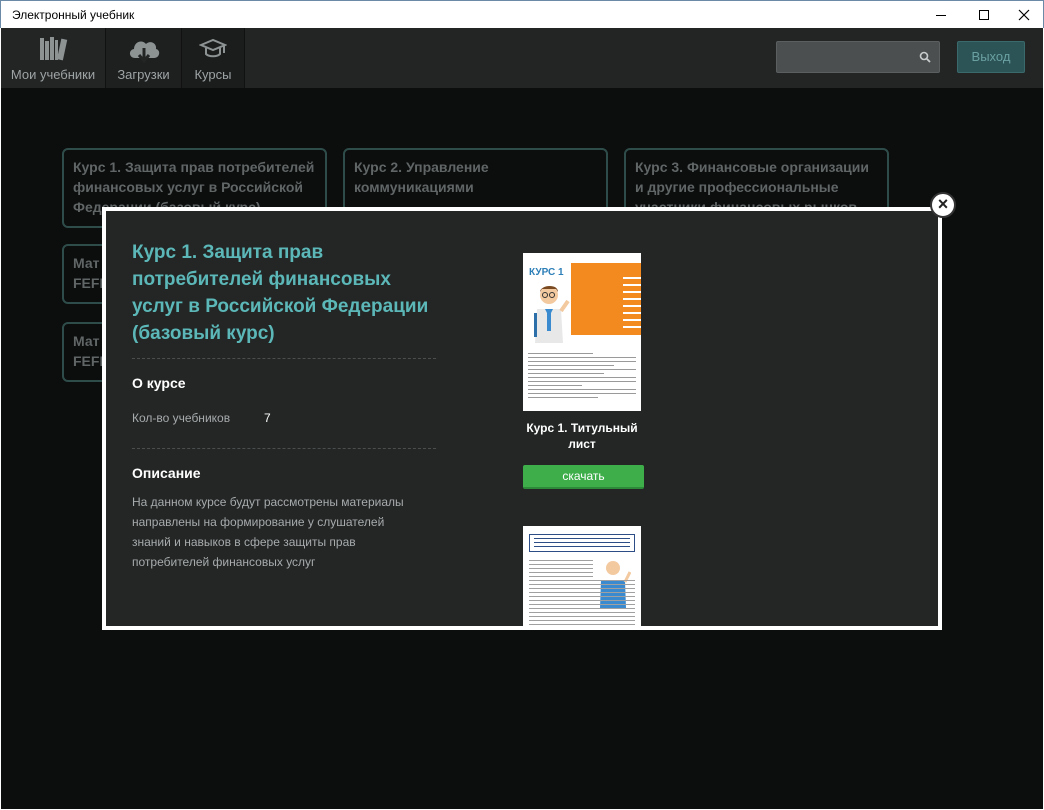 This screenshot has height=810, width=1044. I want to click on tab-courses: Курсы, so click(213, 58).